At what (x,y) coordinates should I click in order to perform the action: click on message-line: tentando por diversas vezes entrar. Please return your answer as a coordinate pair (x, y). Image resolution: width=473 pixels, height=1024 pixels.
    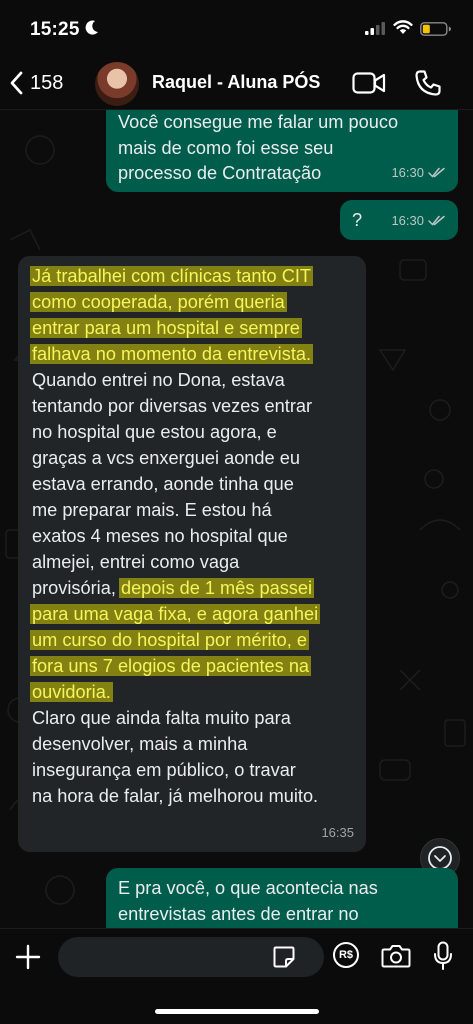
    Looking at the image, I should click on (172, 406).